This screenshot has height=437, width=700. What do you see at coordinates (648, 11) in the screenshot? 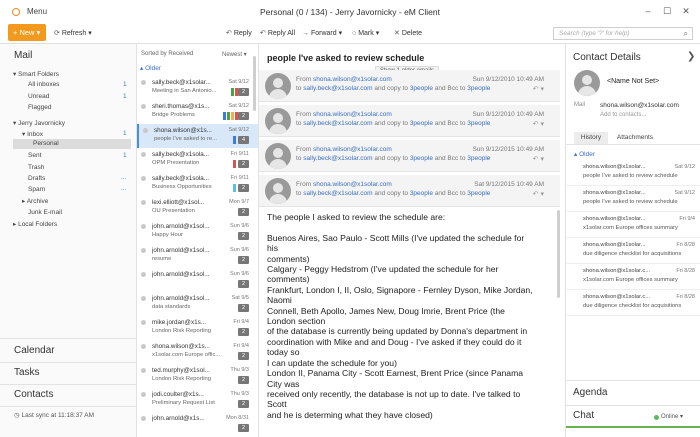
I see `minimize-button: –` at bounding box center [648, 11].